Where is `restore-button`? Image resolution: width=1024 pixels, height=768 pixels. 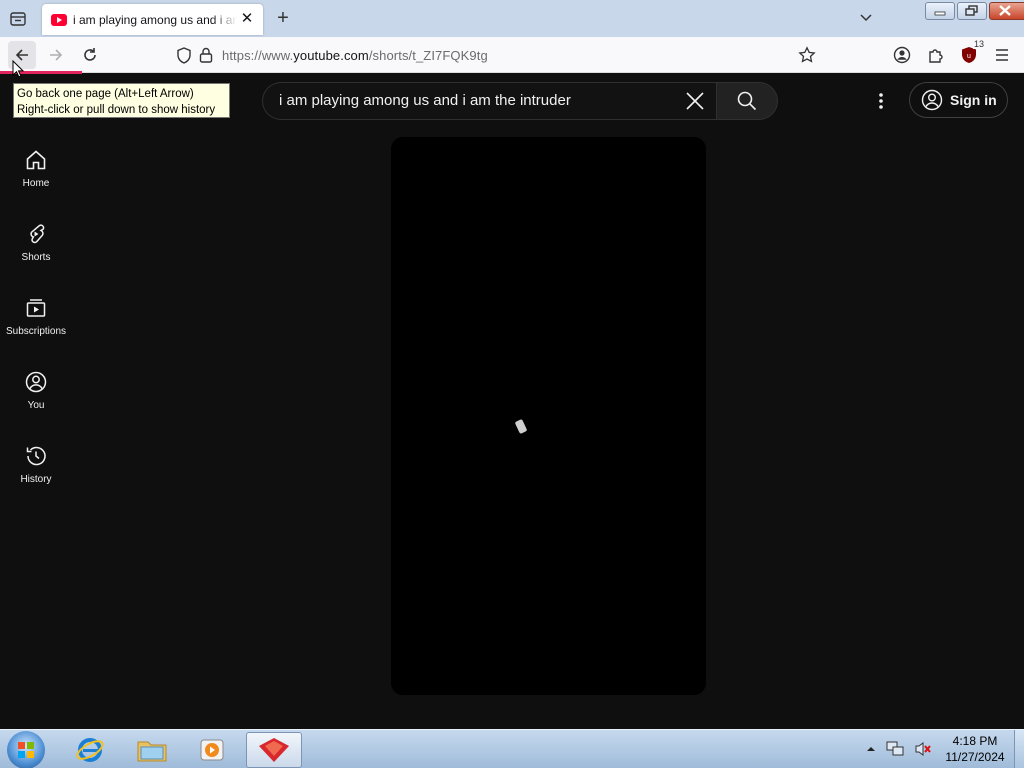 restore-button is located at coordinates (972, 11).